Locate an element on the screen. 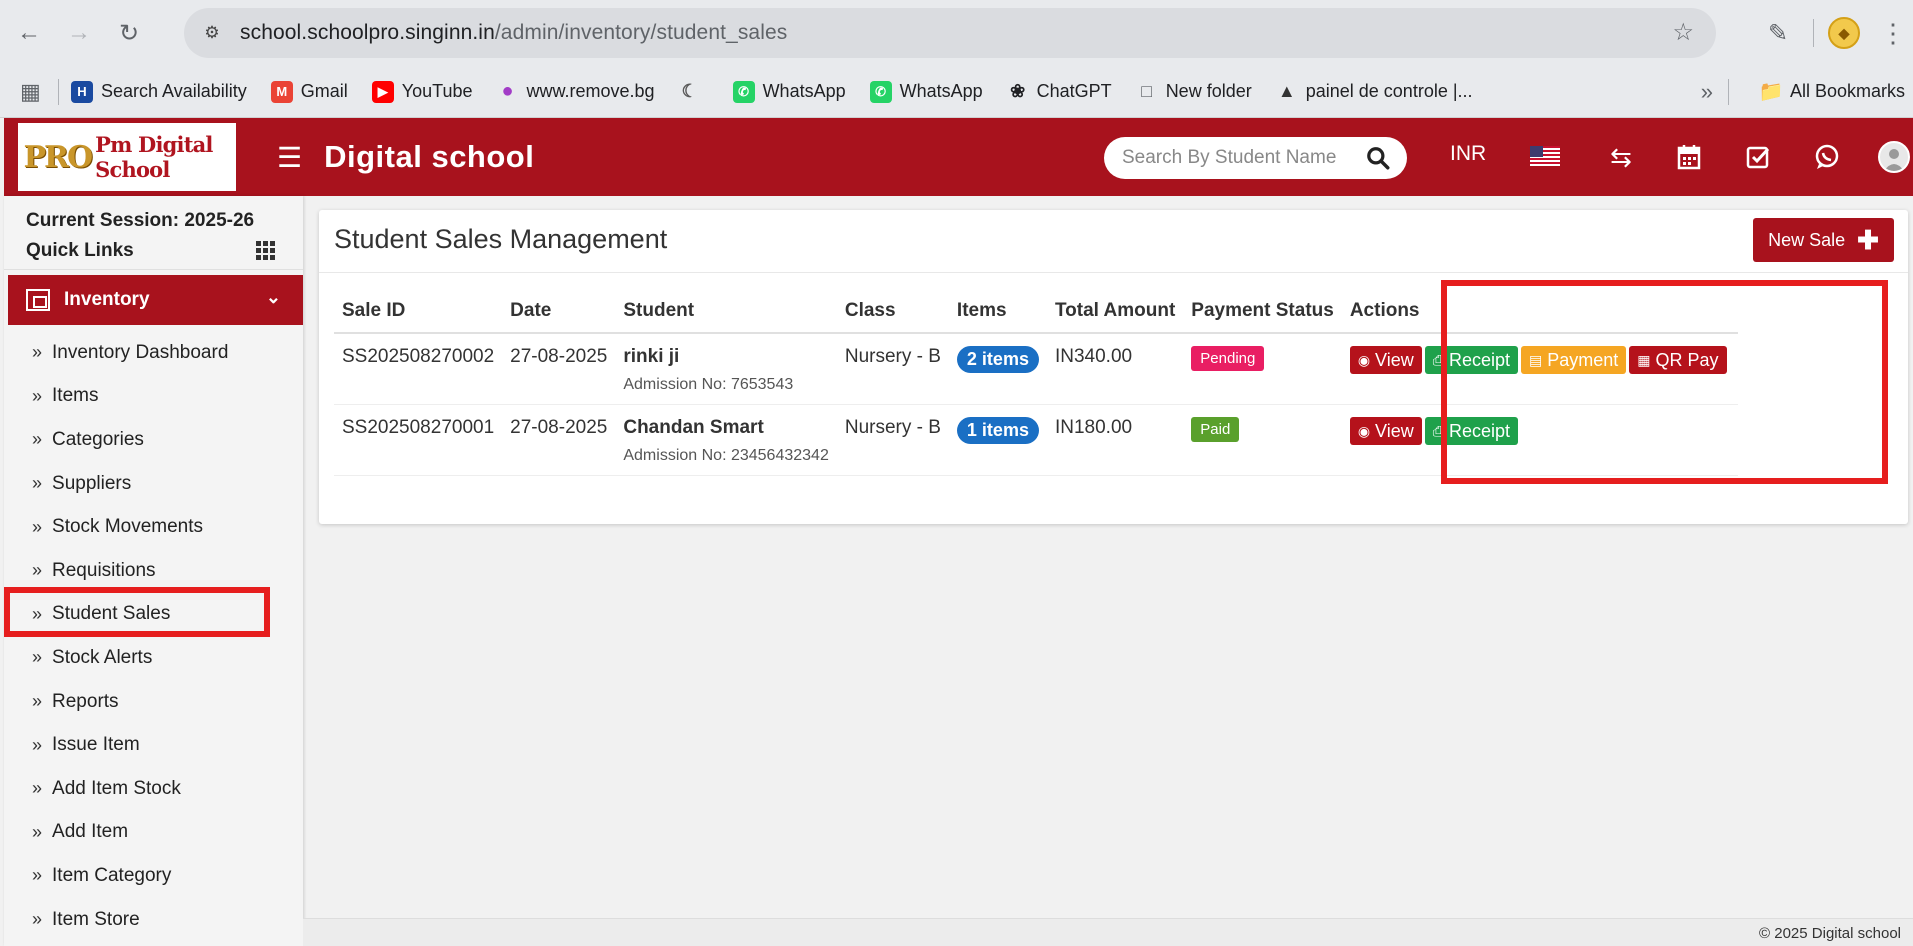  sidebar-item-label: Categories is located at coordinates (98, 439).